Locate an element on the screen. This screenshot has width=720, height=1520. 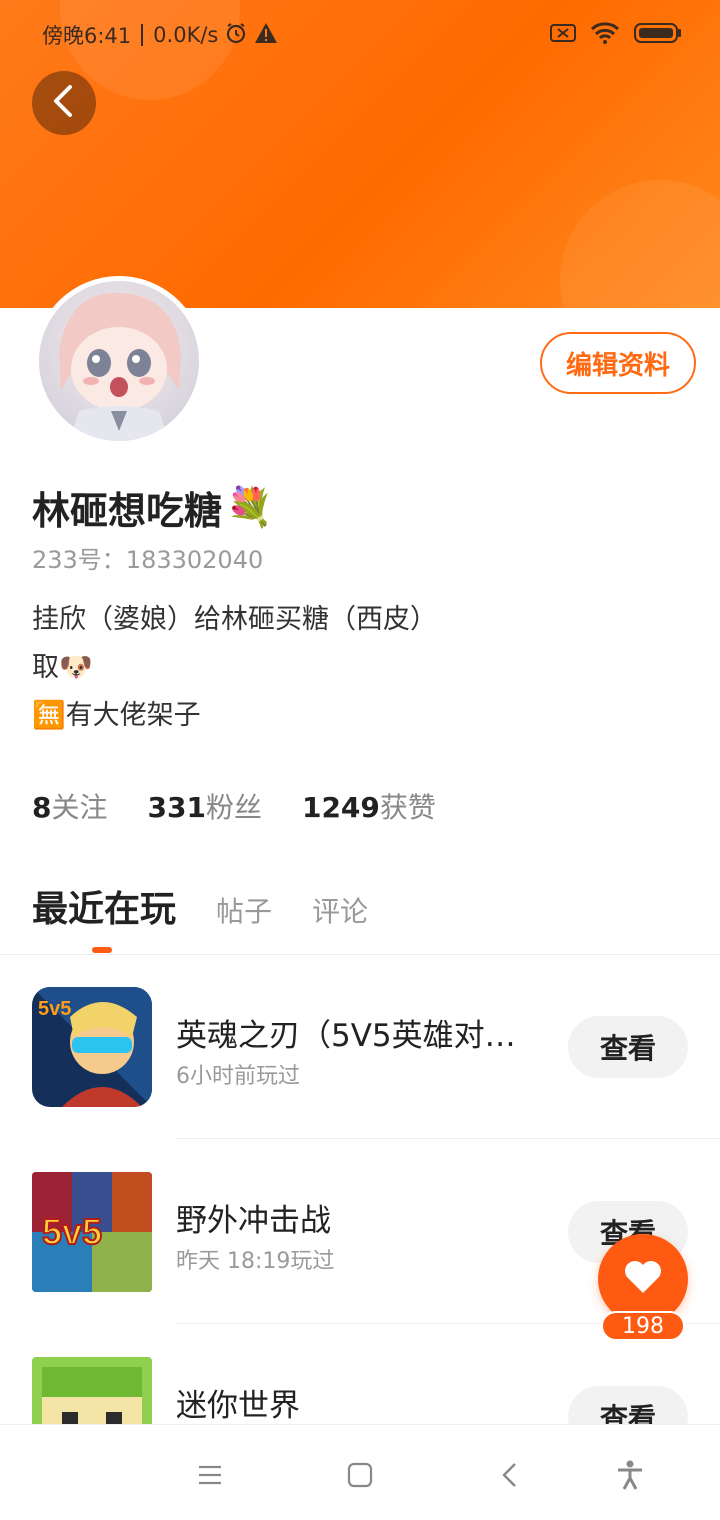
battery-icon is located at coordinates (658, 35).